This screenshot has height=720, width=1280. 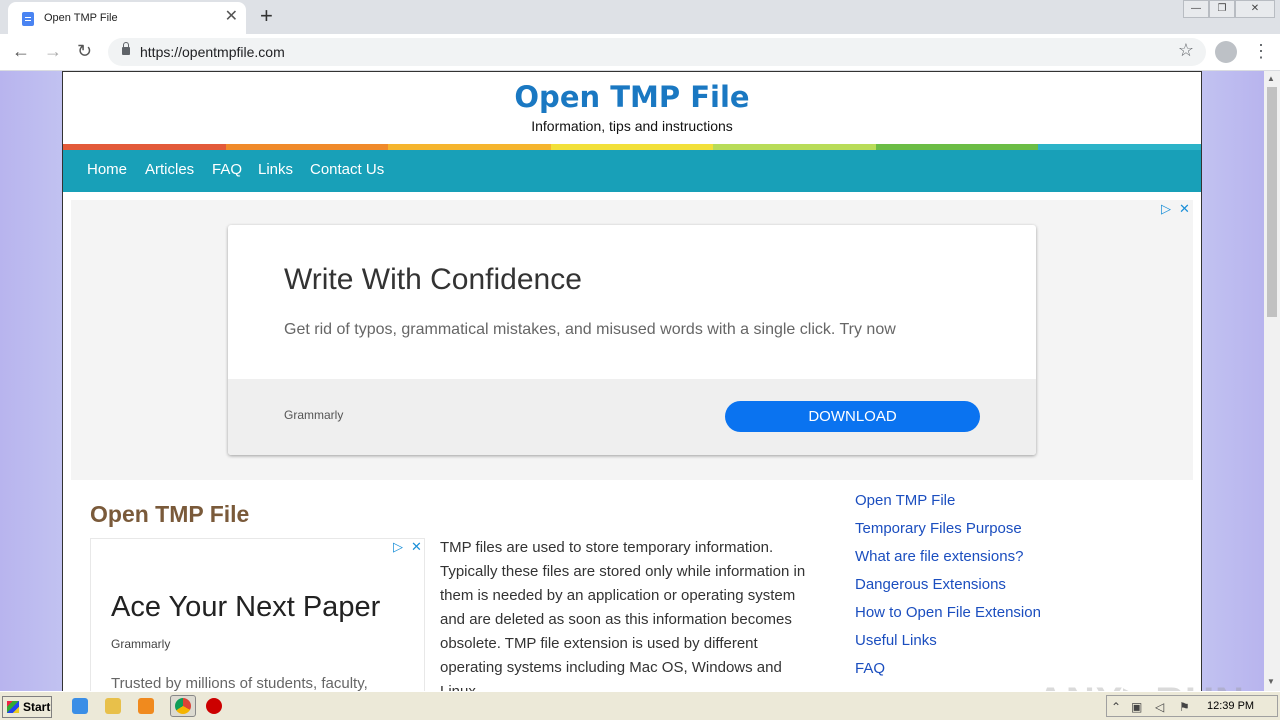 What do you see at coordinates (169, 169) in the screenshot?
I see `nav-articles: Articles` at bounding box center [169, 169].